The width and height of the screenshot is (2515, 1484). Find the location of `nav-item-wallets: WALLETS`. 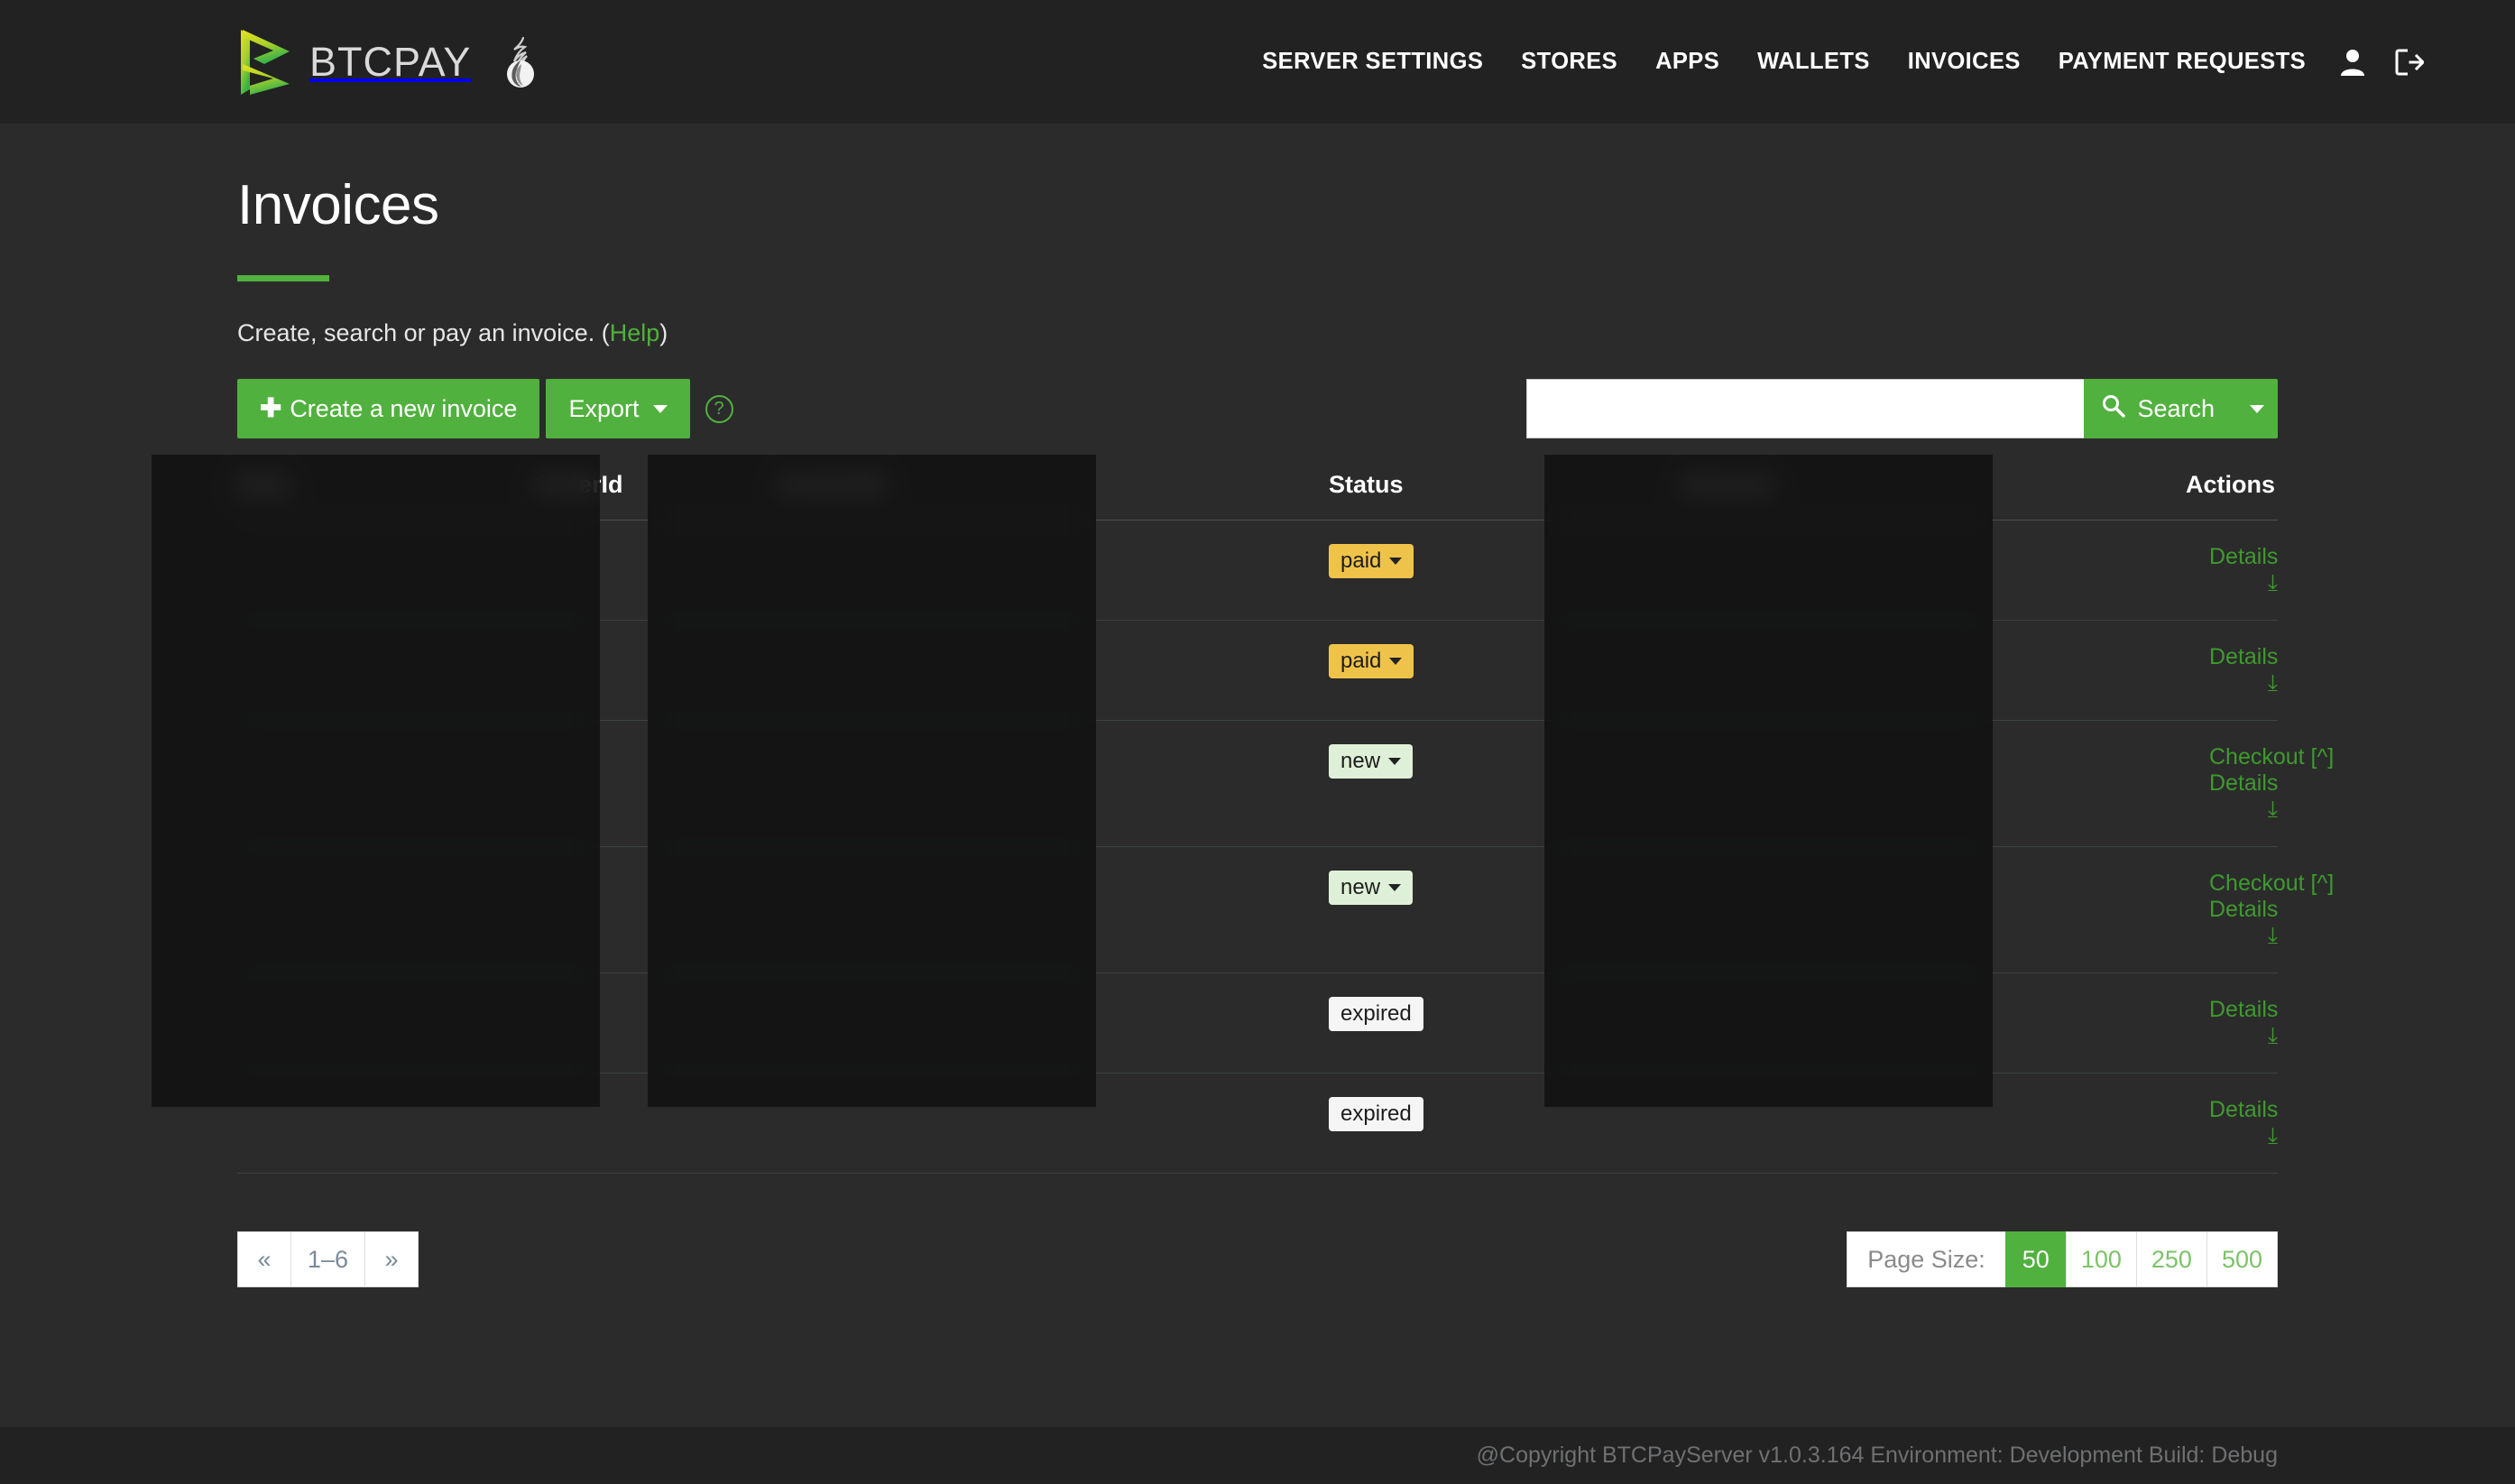

nav-item-wallets: WALLETS is located at coordinates (1813, 62).